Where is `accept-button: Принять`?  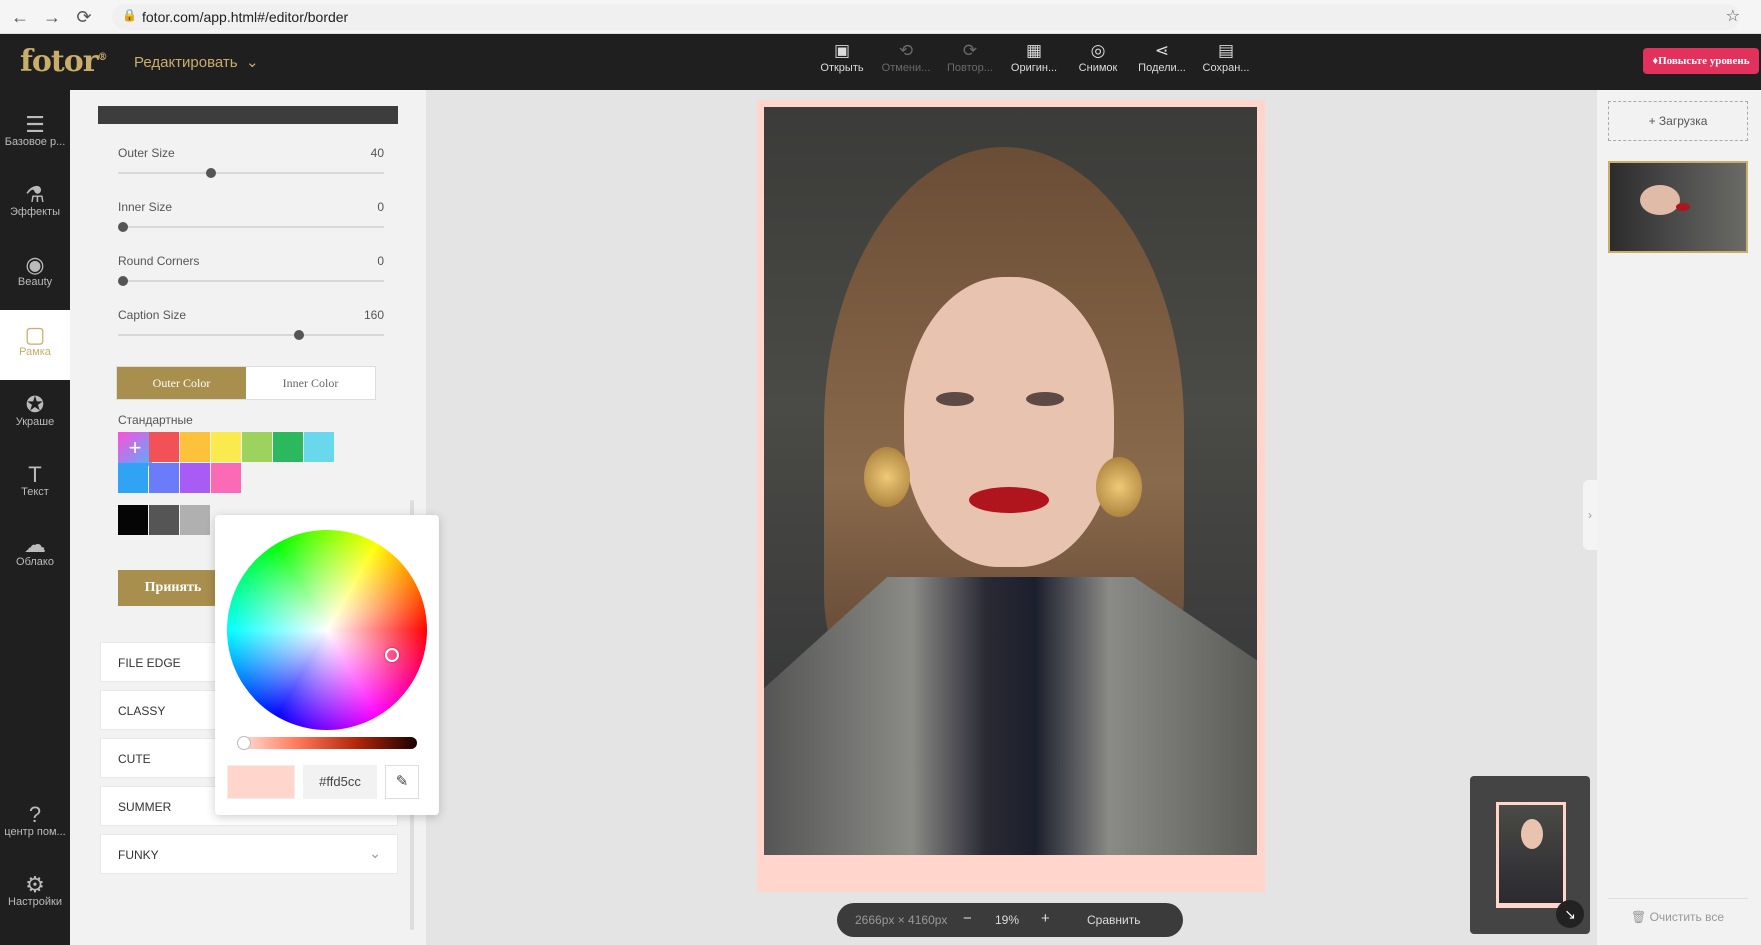
accept-button: Принять is located at coordinates (173, 588).